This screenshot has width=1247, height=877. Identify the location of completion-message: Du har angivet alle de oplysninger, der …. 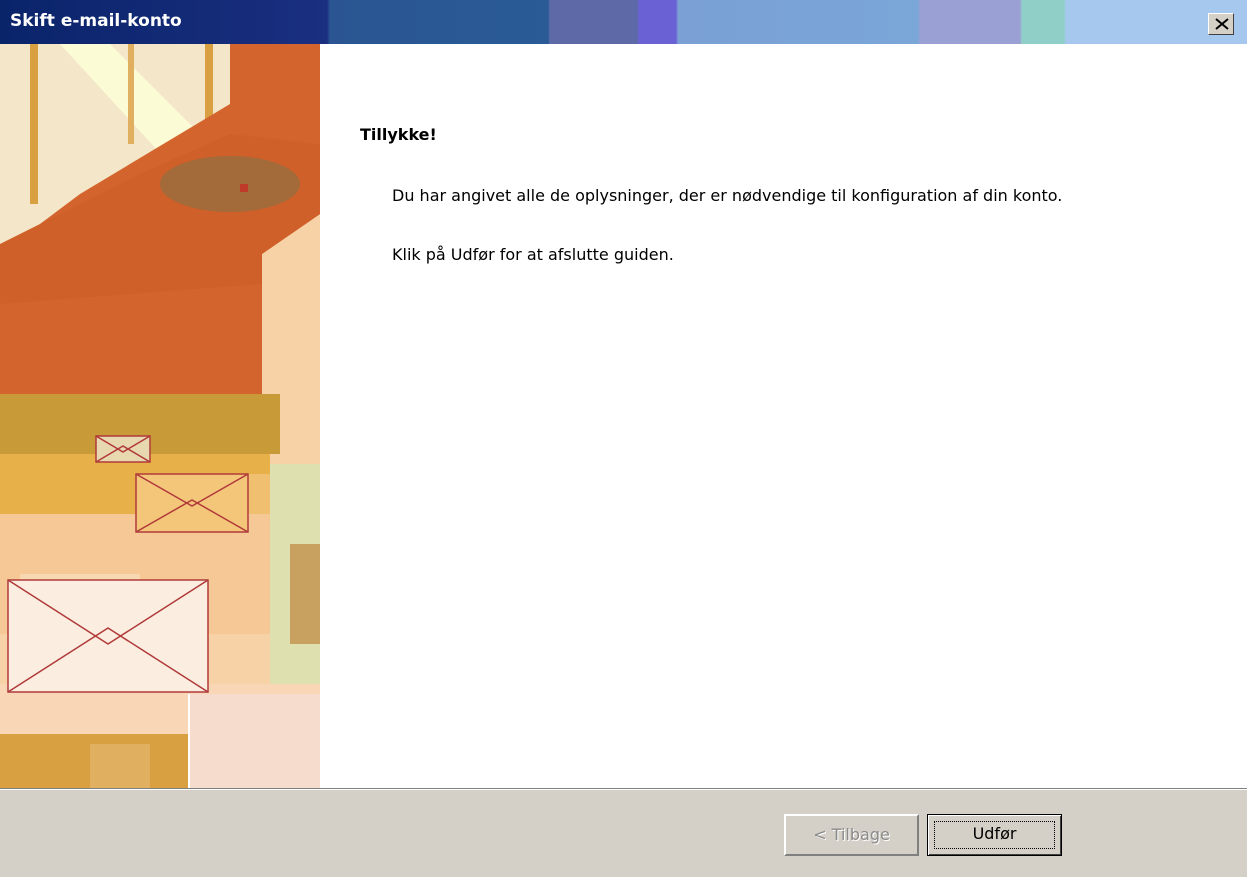
(727, 195).